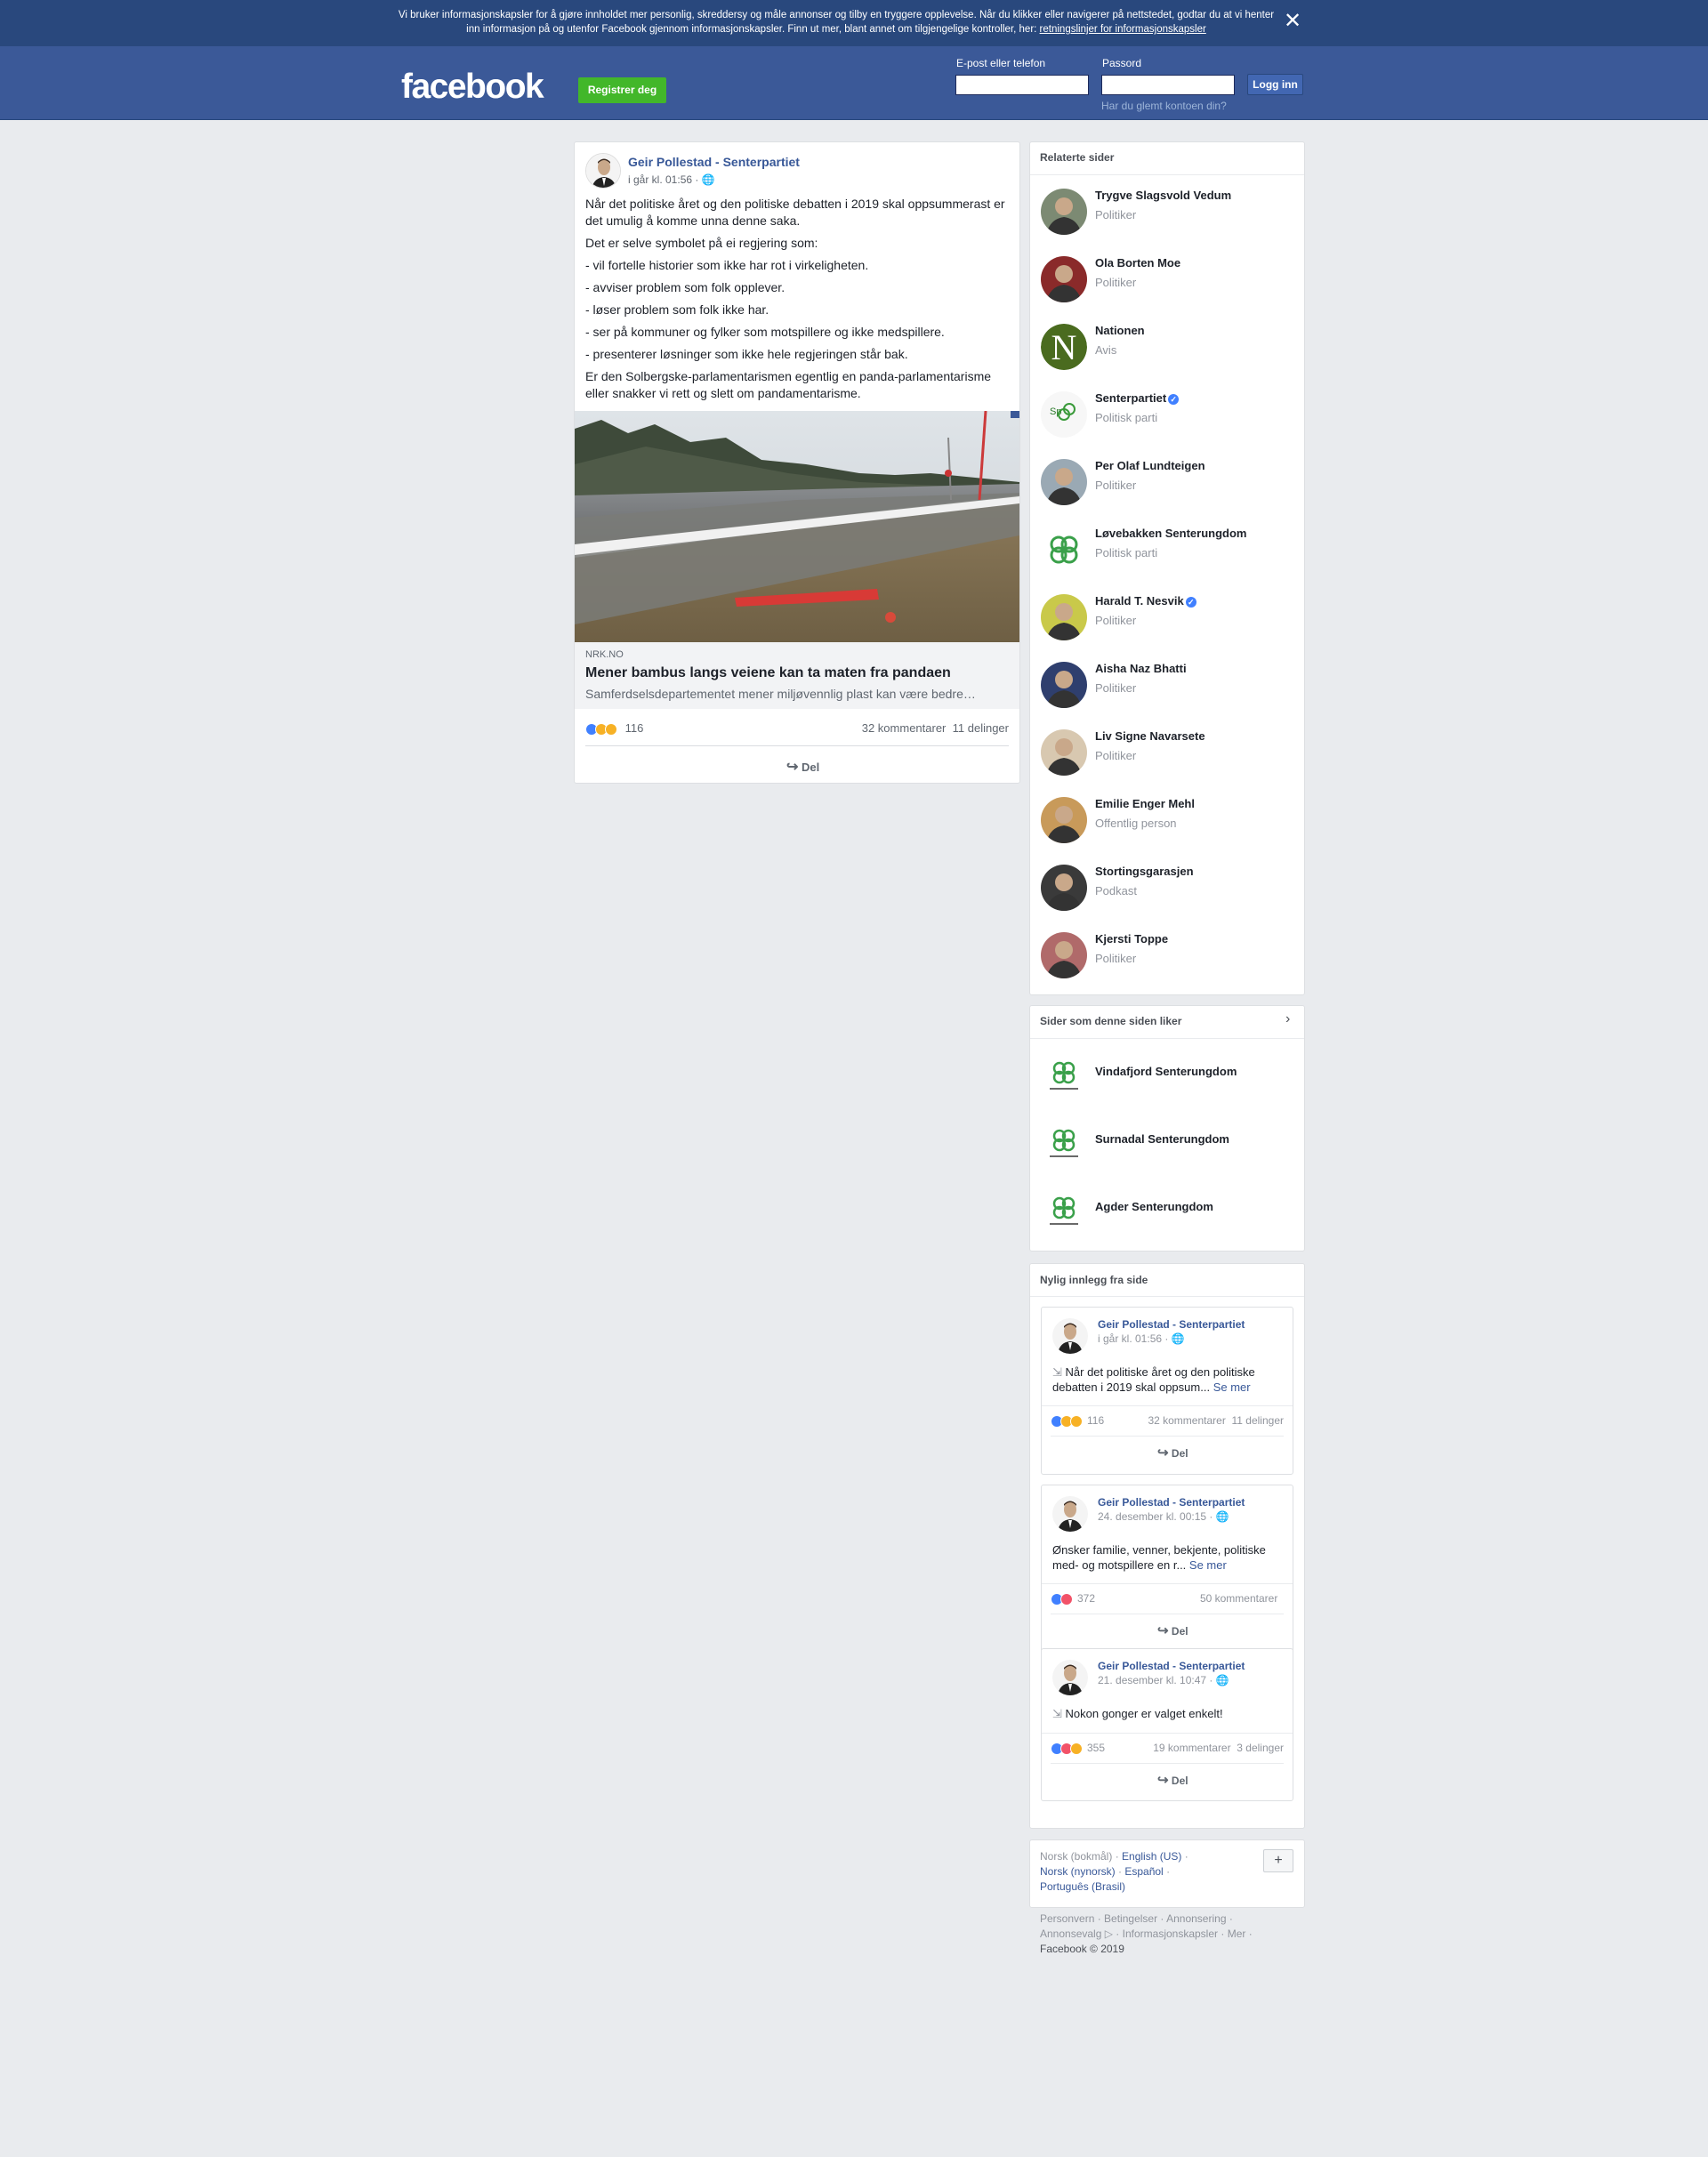 Image resolution: width=1708 pixels, height=2157 pixels. Describe the element at coordinates (1170, 1934) in the screenshot. I see `footer-link: Informasjonskapsler` at that location.